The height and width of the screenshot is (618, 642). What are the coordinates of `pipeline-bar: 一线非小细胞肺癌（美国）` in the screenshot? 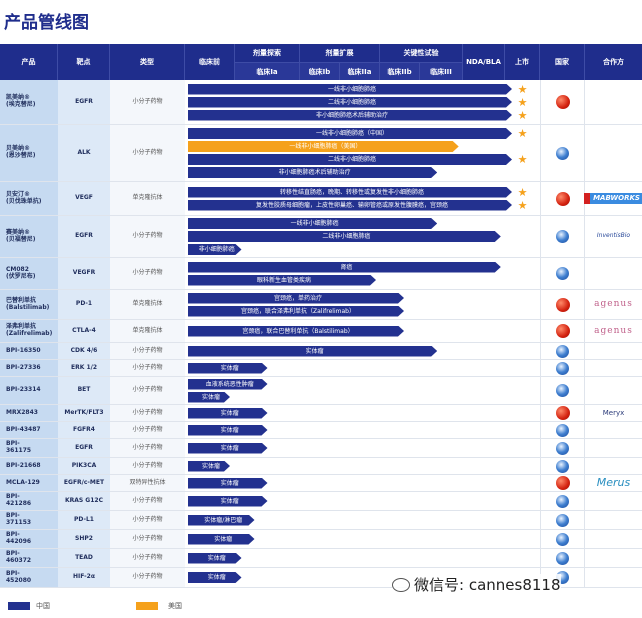 It's located at (323, 146).